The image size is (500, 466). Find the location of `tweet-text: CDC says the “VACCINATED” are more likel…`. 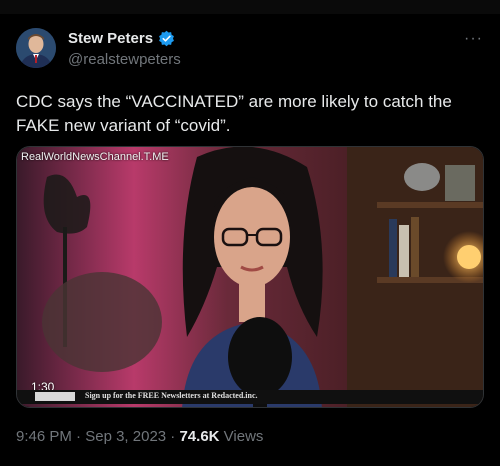

tweet-text: CDC says the “VACCINATED” are more likel… is located at coordinates (234, 113).